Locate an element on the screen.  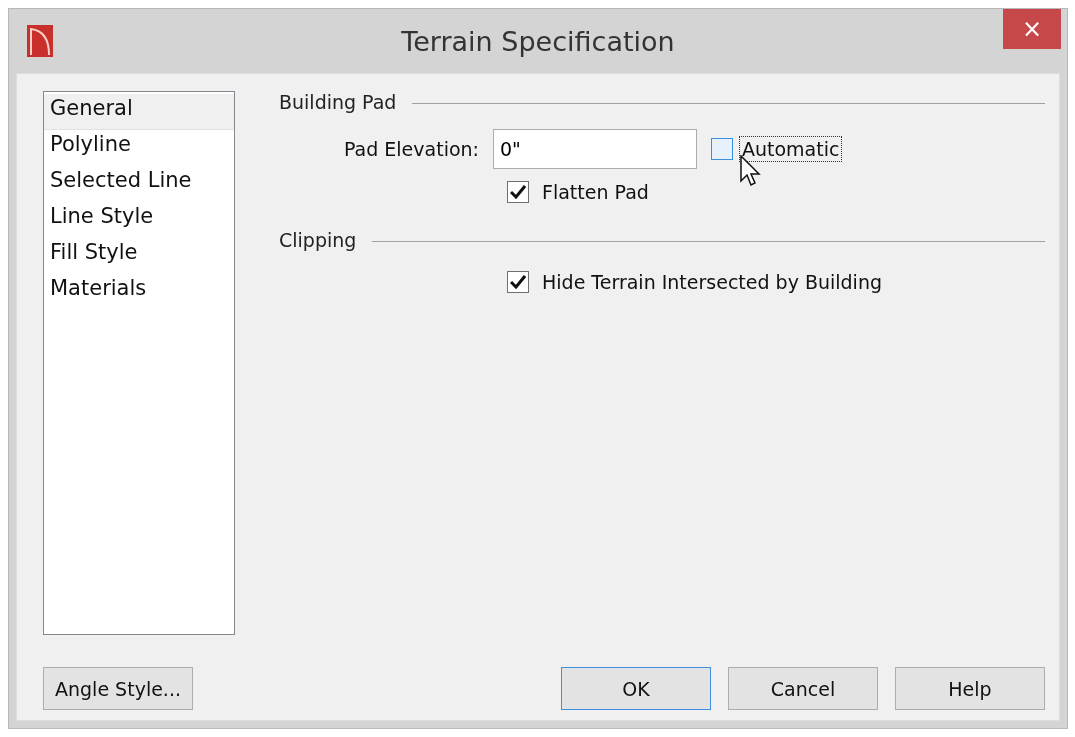
category-item: Polyline is located at coordinates (139, 148).